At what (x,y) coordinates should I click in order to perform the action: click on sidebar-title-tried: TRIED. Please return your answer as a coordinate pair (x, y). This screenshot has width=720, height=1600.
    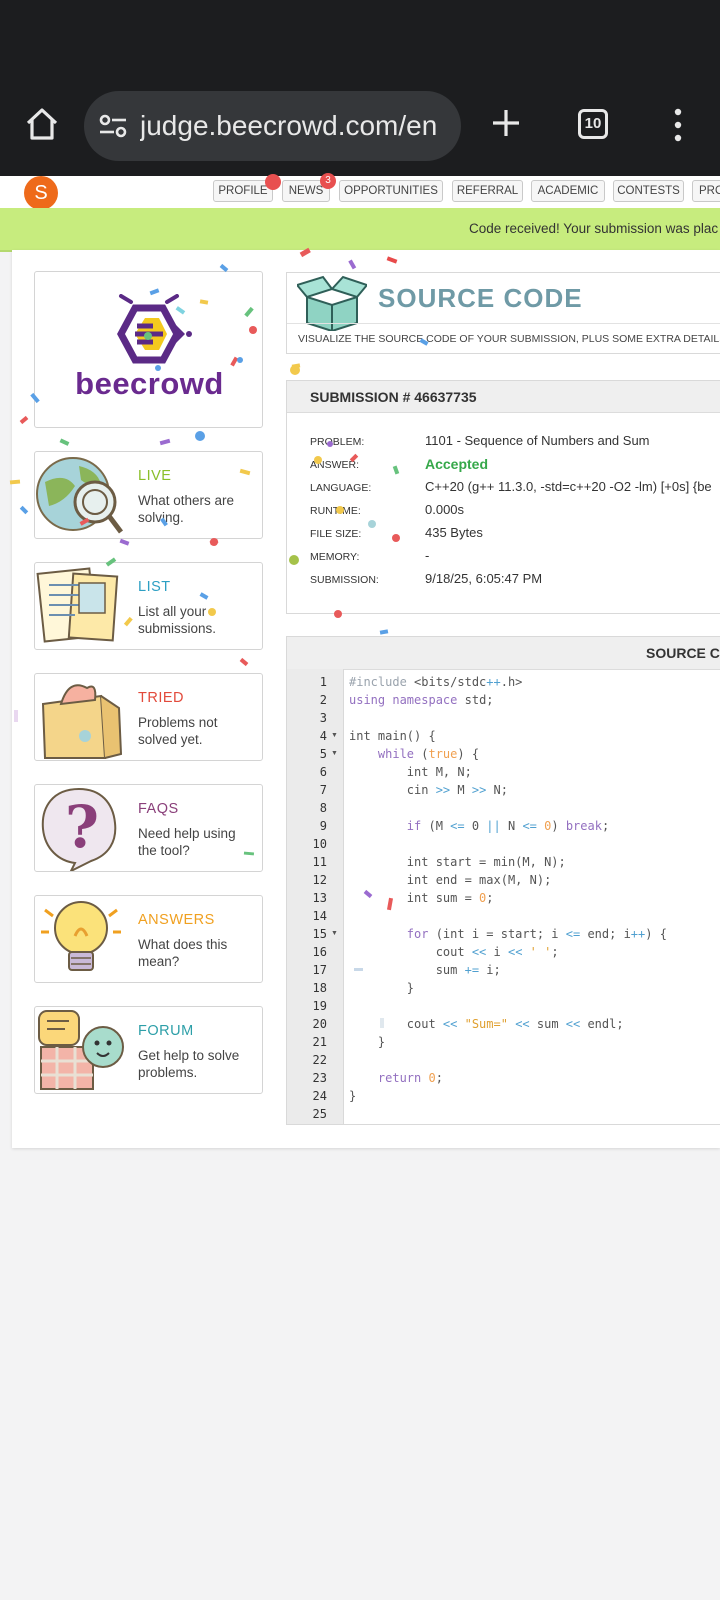
    Looking at the image, I should click on (161, 698).